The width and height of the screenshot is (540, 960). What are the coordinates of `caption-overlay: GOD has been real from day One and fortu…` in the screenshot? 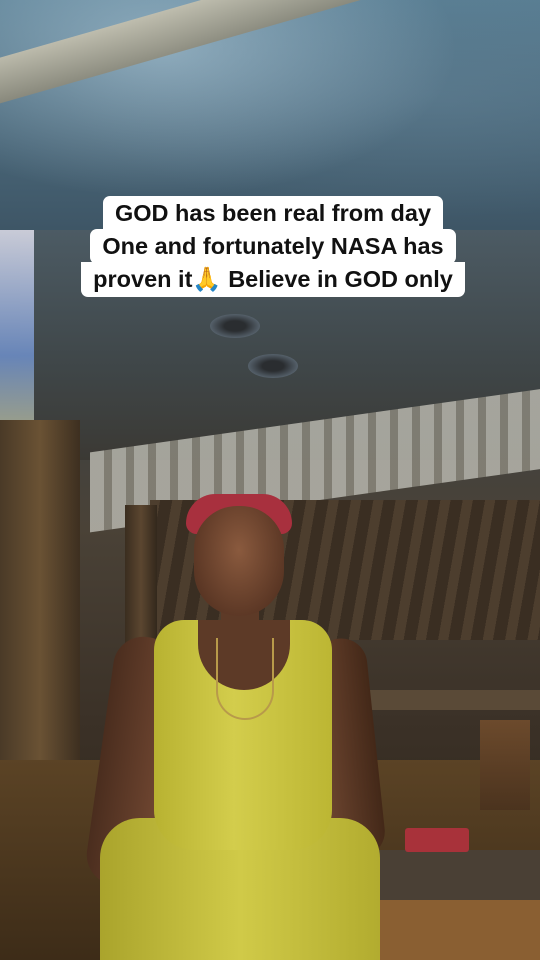 It's located at (273, 246).